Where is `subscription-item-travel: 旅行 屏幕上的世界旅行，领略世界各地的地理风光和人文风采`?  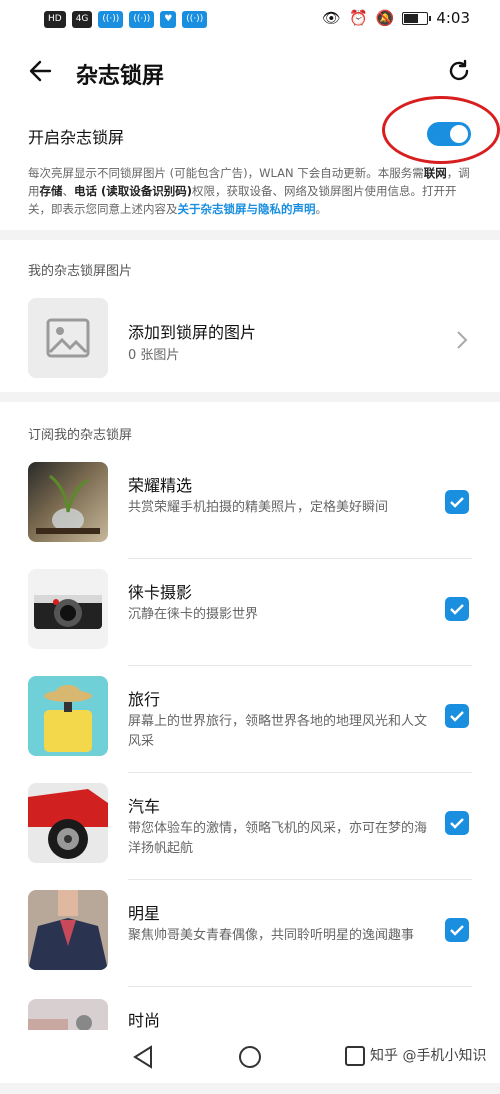
subscription-item-travel: 旅行 屏幕上的世界旅行，领略世界各地的地理风光和人文风采 is located at coordinates (250, 719).